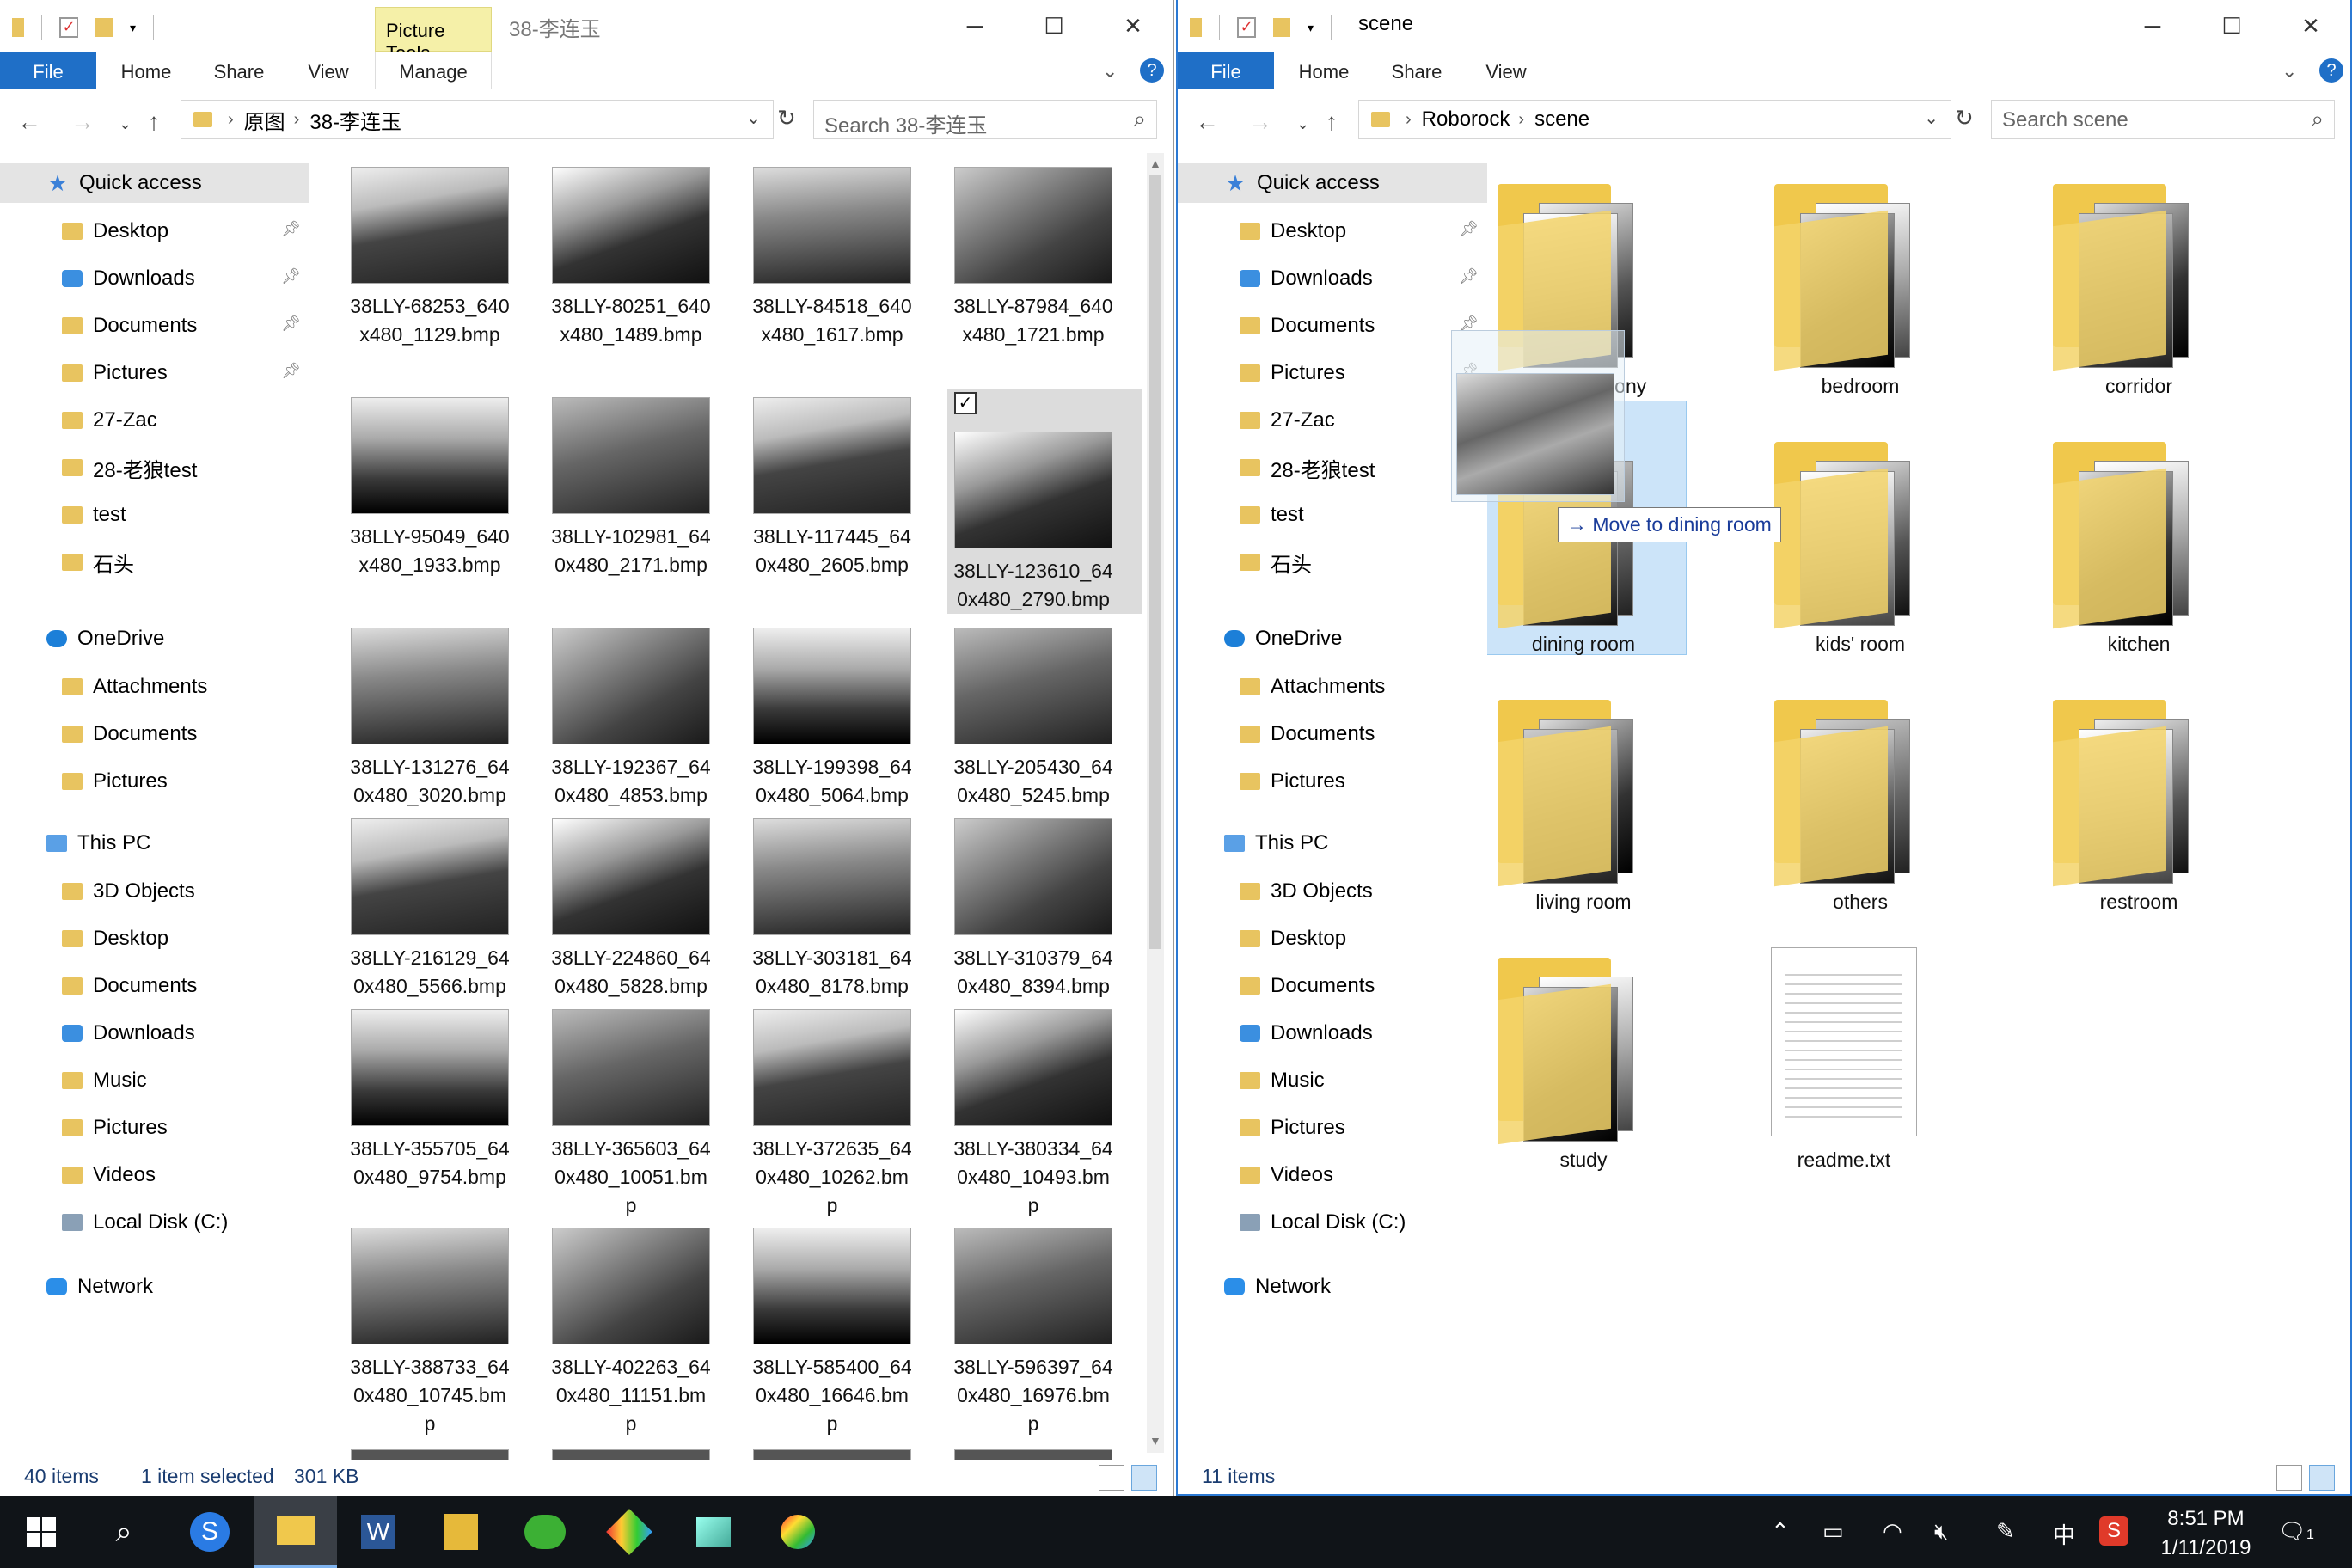 This screenshot has height=1568, width=2352. What do you see at coordinates (2206, 1533) in the screenshot?
I see `clock: 8:51 PM 1/11/2019` at bounding box center [2206, 1533].